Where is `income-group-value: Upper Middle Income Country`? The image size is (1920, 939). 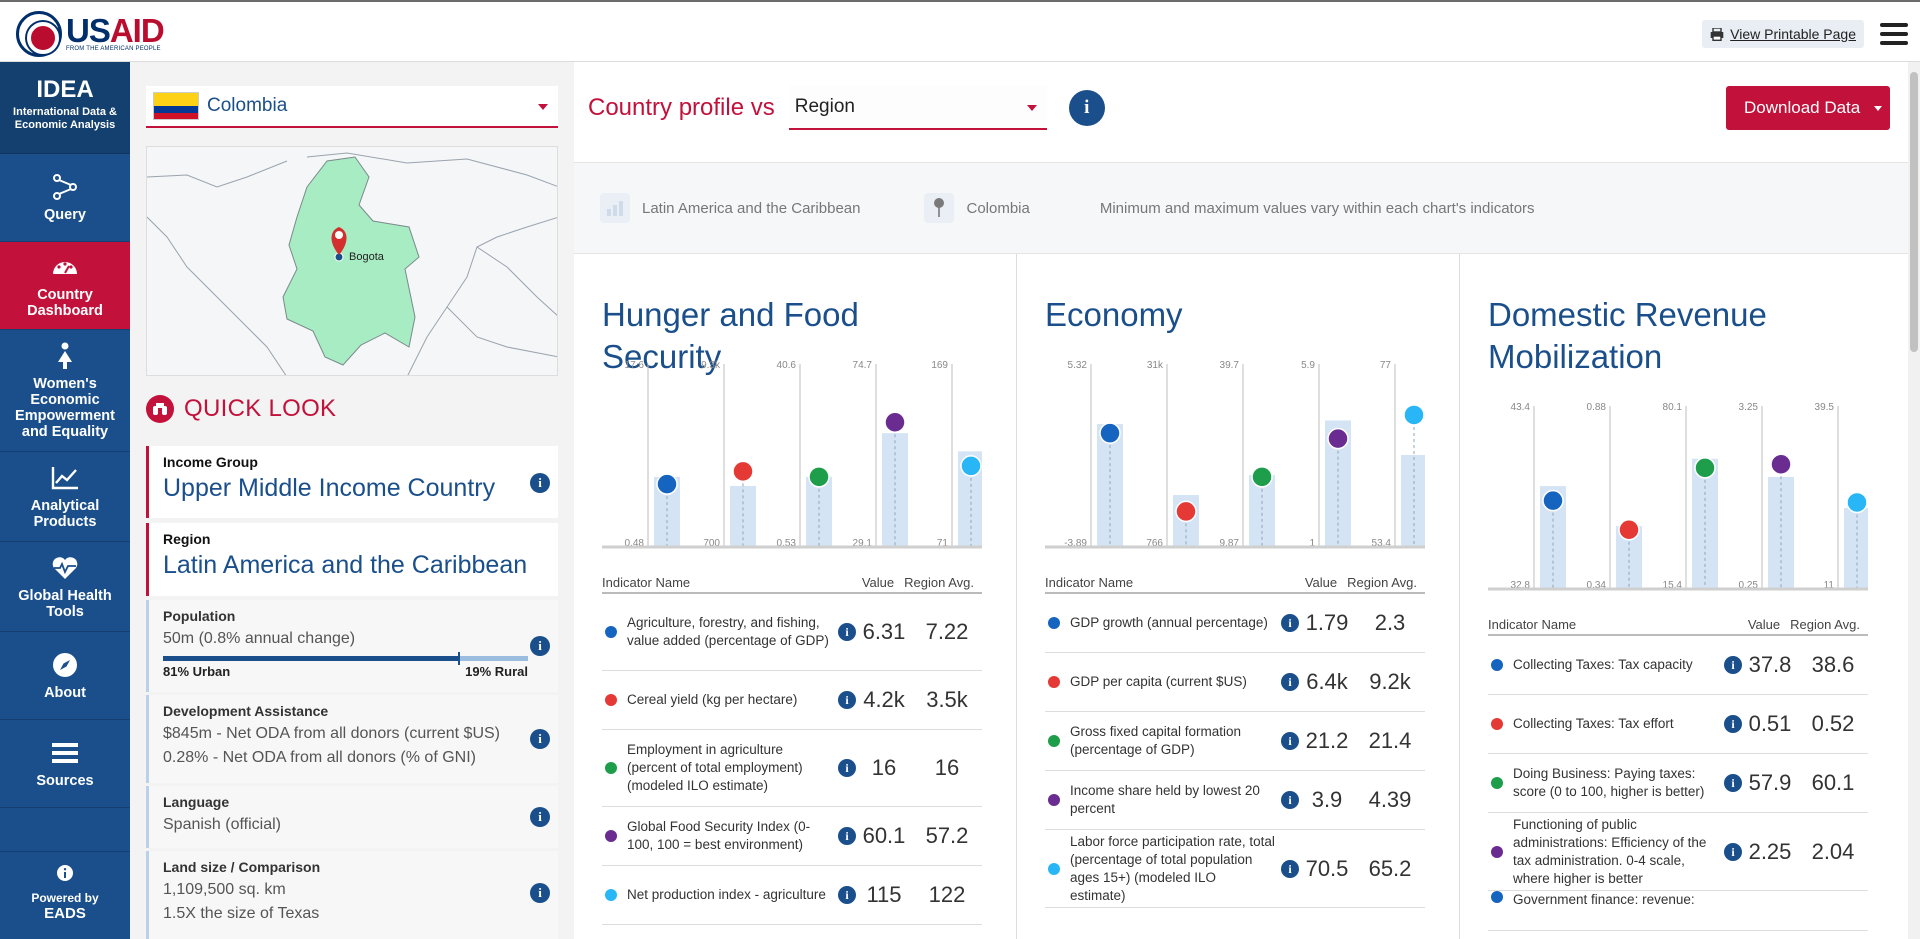
income-group-value: Upper Middle Income Country is located at coordinates (329, 488).